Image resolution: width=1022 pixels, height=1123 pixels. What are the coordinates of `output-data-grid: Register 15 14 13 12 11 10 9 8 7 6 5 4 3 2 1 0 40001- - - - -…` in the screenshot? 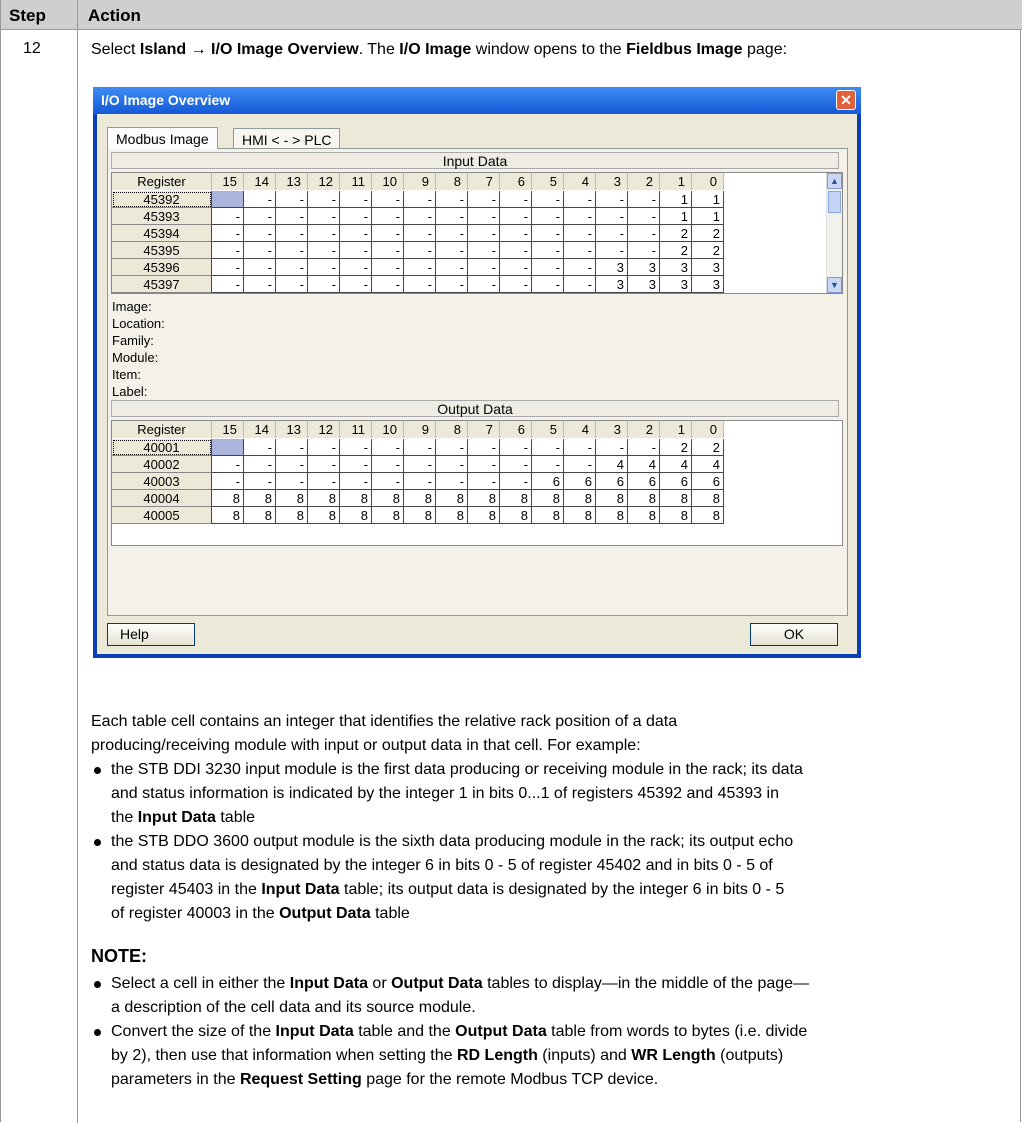 It's located at (477, 483).